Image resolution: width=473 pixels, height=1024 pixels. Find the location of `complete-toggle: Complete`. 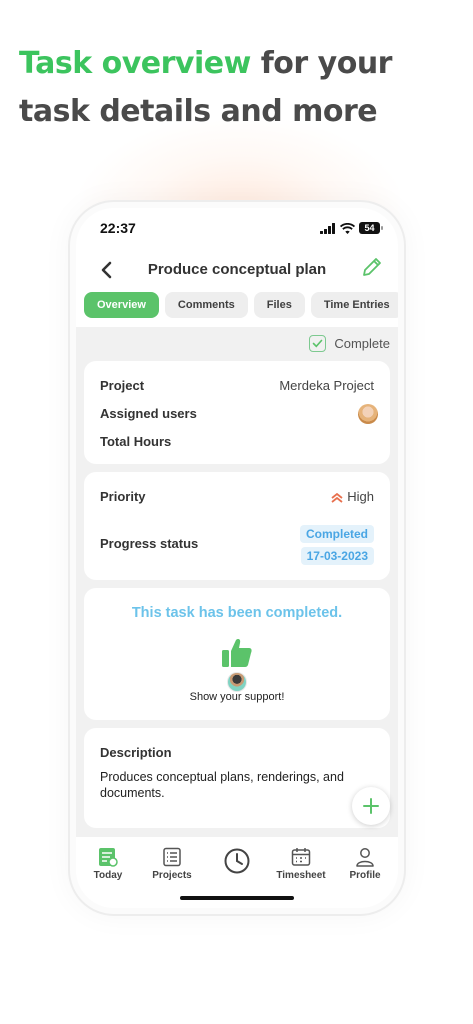

complete-toggle: Complete is located at coordinates (349, 343).